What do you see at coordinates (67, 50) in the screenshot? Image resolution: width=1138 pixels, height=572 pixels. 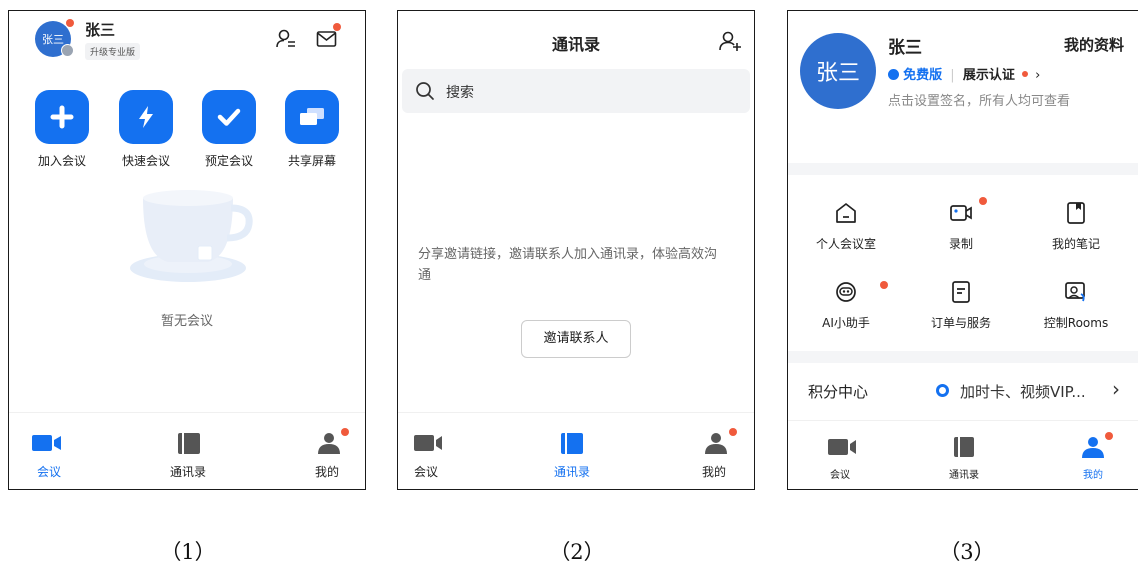 I see `avatar-camera-icon` at bounding box center [67, 50].